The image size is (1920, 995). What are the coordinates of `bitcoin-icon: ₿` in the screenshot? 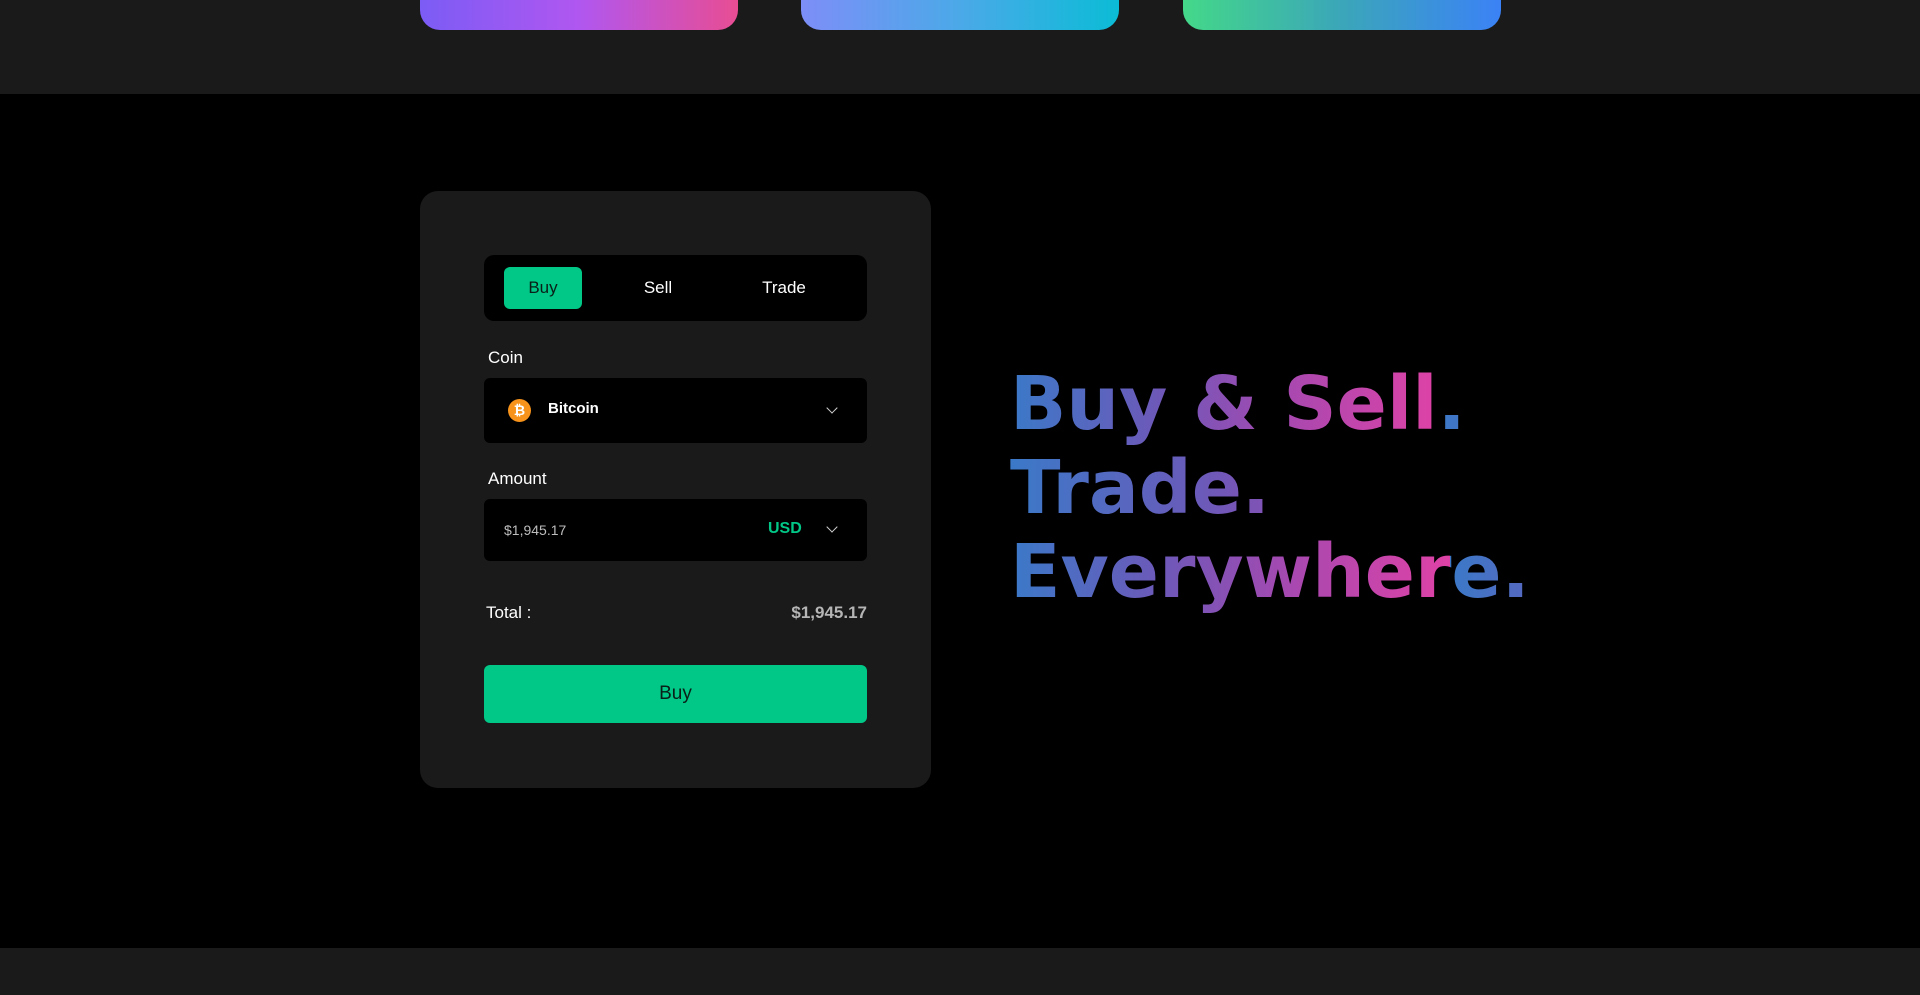 It's located at (519, 410).